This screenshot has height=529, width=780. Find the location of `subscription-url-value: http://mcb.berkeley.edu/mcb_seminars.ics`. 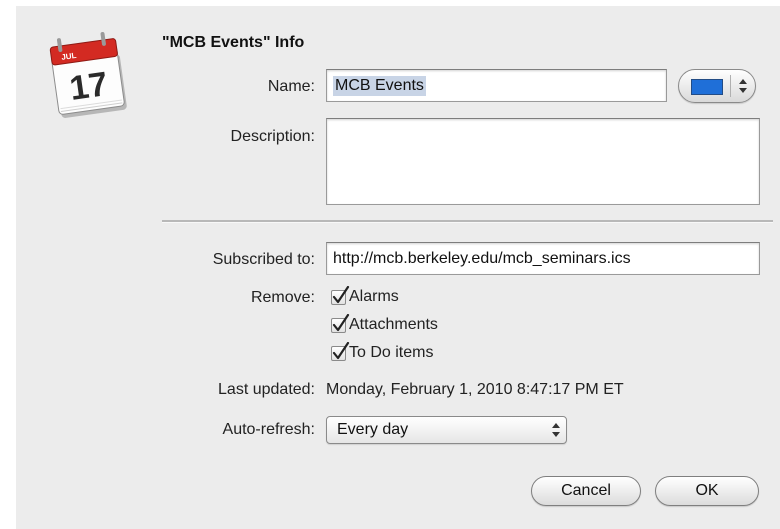

subscription-url-value: http://mcb.berkeley.edu/mcb_seminars.ics is located at coordinates (482, 258).